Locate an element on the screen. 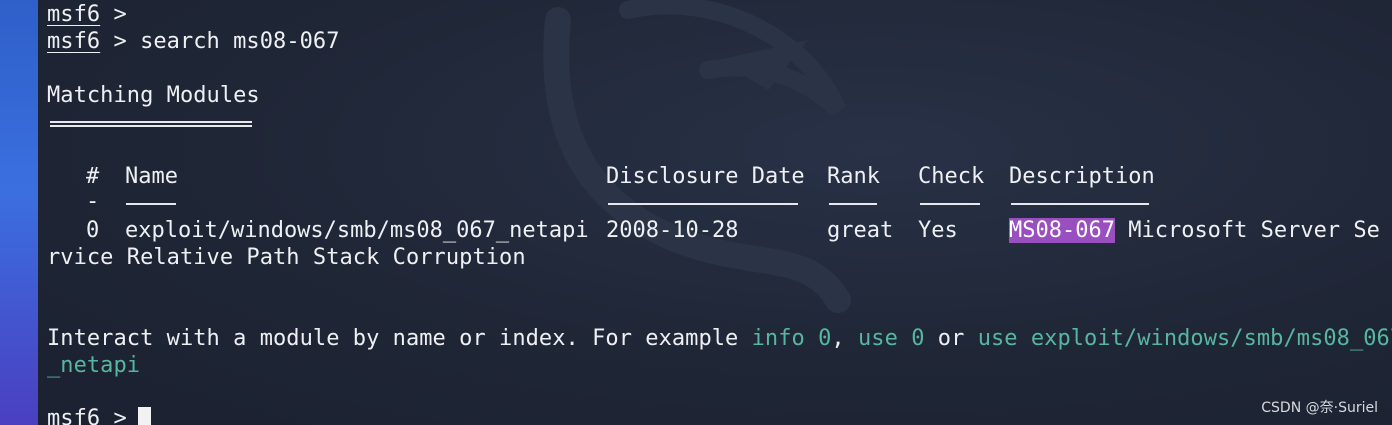 The height and width of the screenshot is (425, 1392). row-index: 0 is located at coordinates (93, 230).